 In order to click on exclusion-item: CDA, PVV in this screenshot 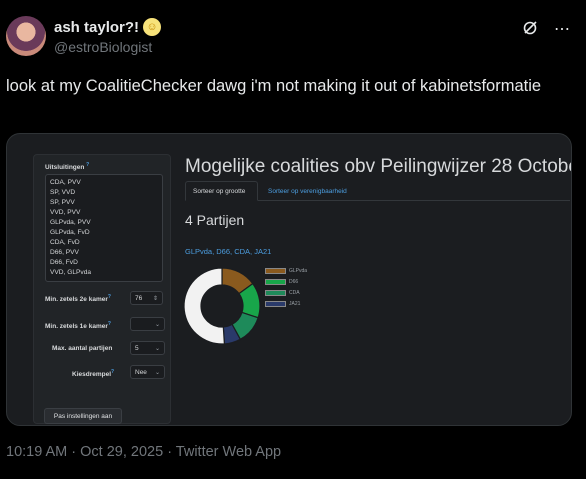, I will do `click(65, 182)`.